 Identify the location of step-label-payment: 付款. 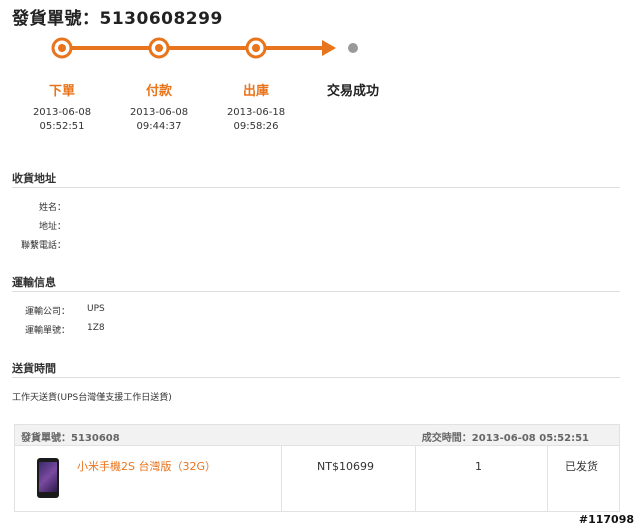
(158, 91).